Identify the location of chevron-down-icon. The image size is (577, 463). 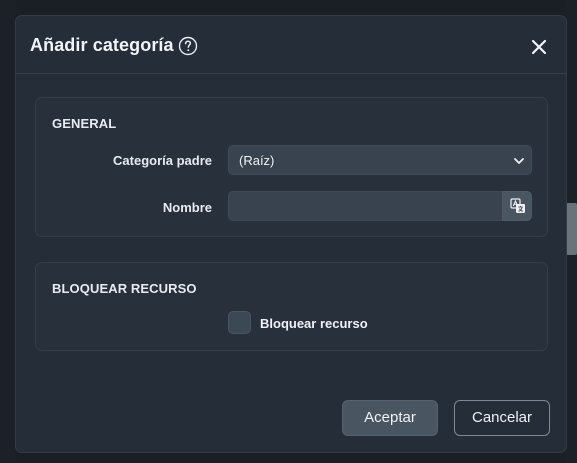
(519, 161).